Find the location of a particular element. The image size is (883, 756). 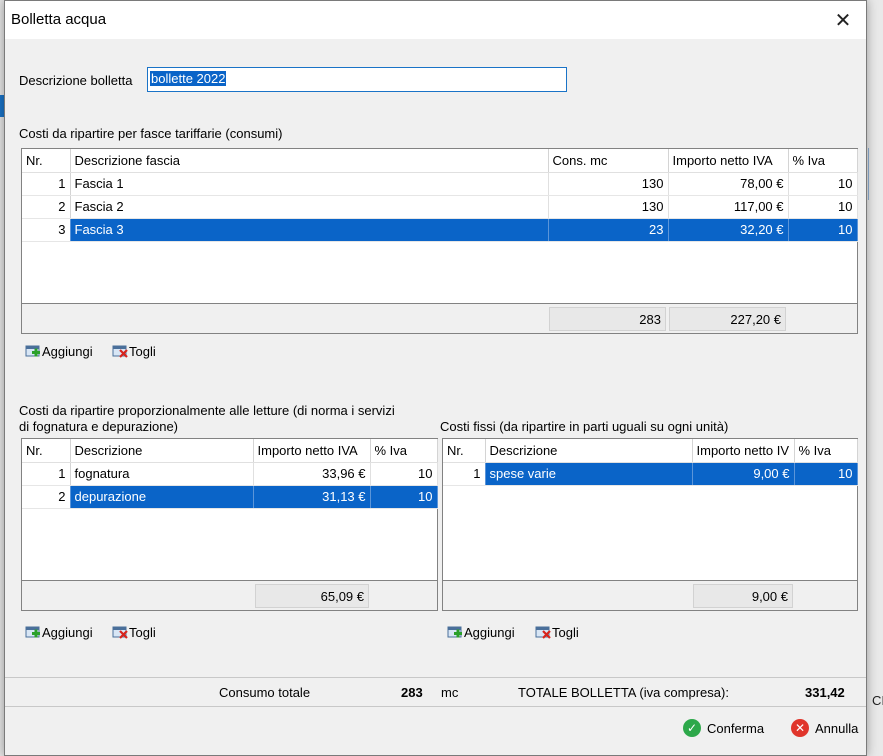

fasce-total-importo: 227,20 € is located at coordinates (727, 319).